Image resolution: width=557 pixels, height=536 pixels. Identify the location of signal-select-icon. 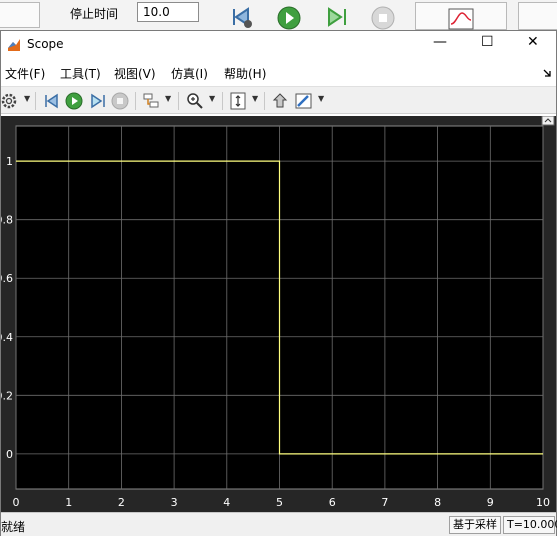
(151, 101).